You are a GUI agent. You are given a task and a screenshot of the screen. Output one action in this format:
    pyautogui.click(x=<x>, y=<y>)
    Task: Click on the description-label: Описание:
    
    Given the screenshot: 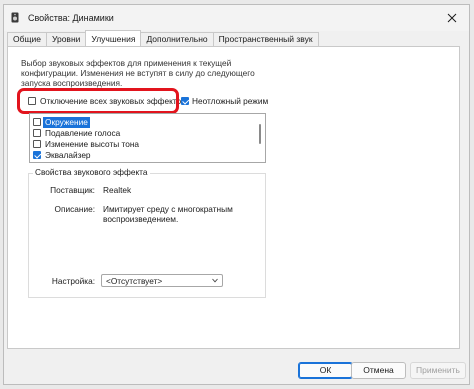 What is the action you would take?
    pyautogui.click(x=74, y=209)
    